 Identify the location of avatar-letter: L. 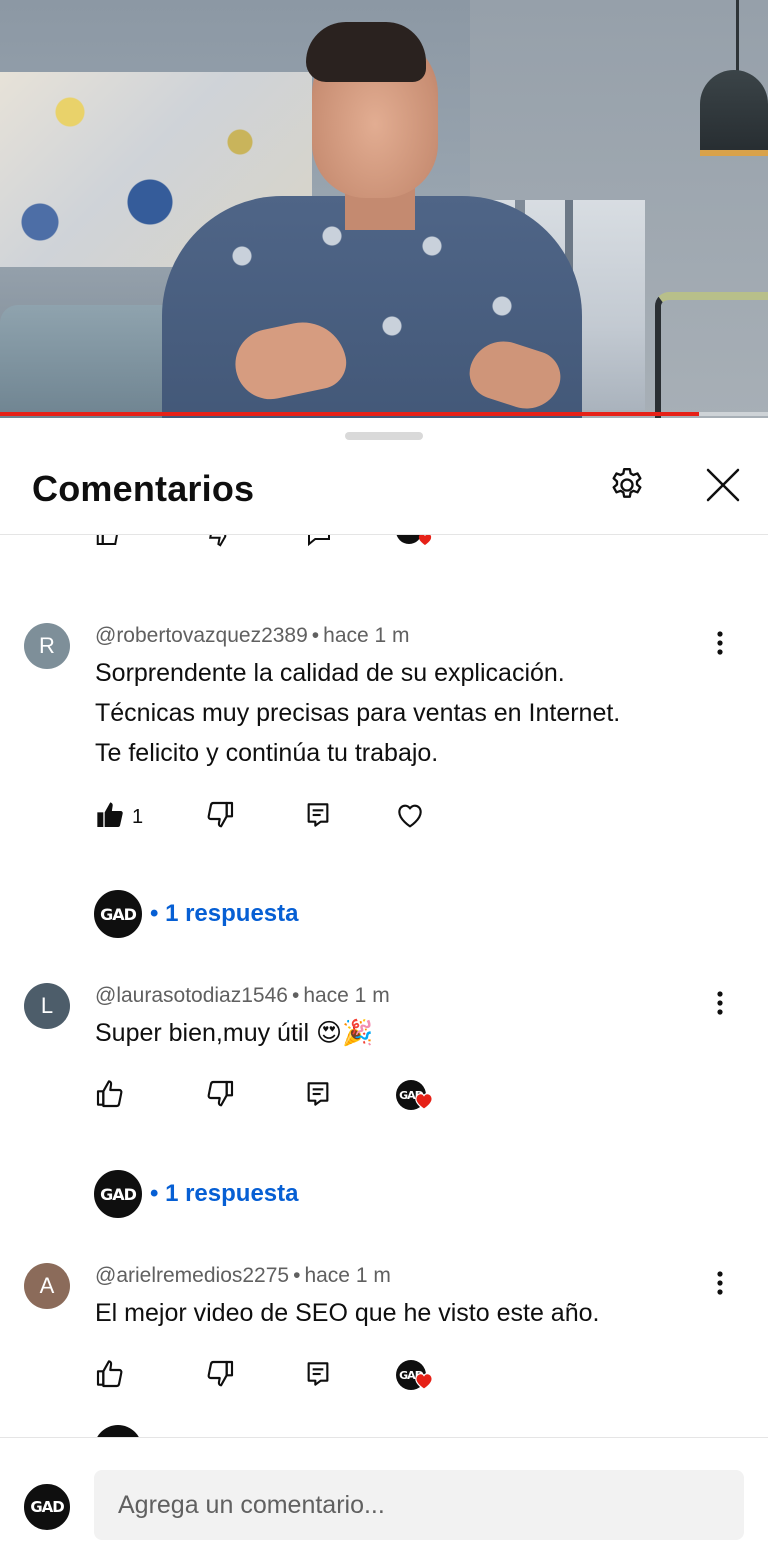
(47, 1005).